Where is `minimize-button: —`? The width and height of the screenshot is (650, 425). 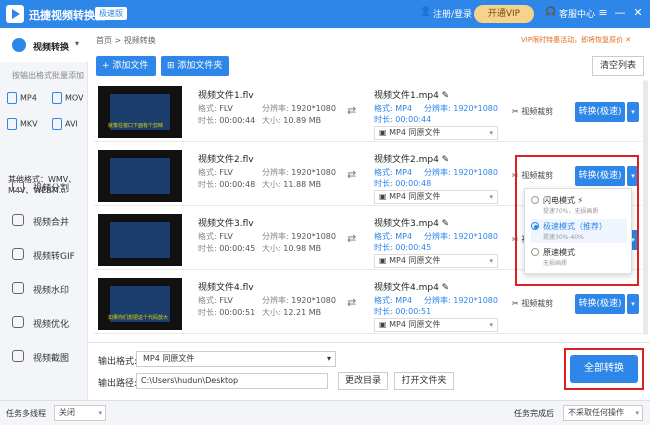
minimize-button: — is located at coordinates (620, 13).